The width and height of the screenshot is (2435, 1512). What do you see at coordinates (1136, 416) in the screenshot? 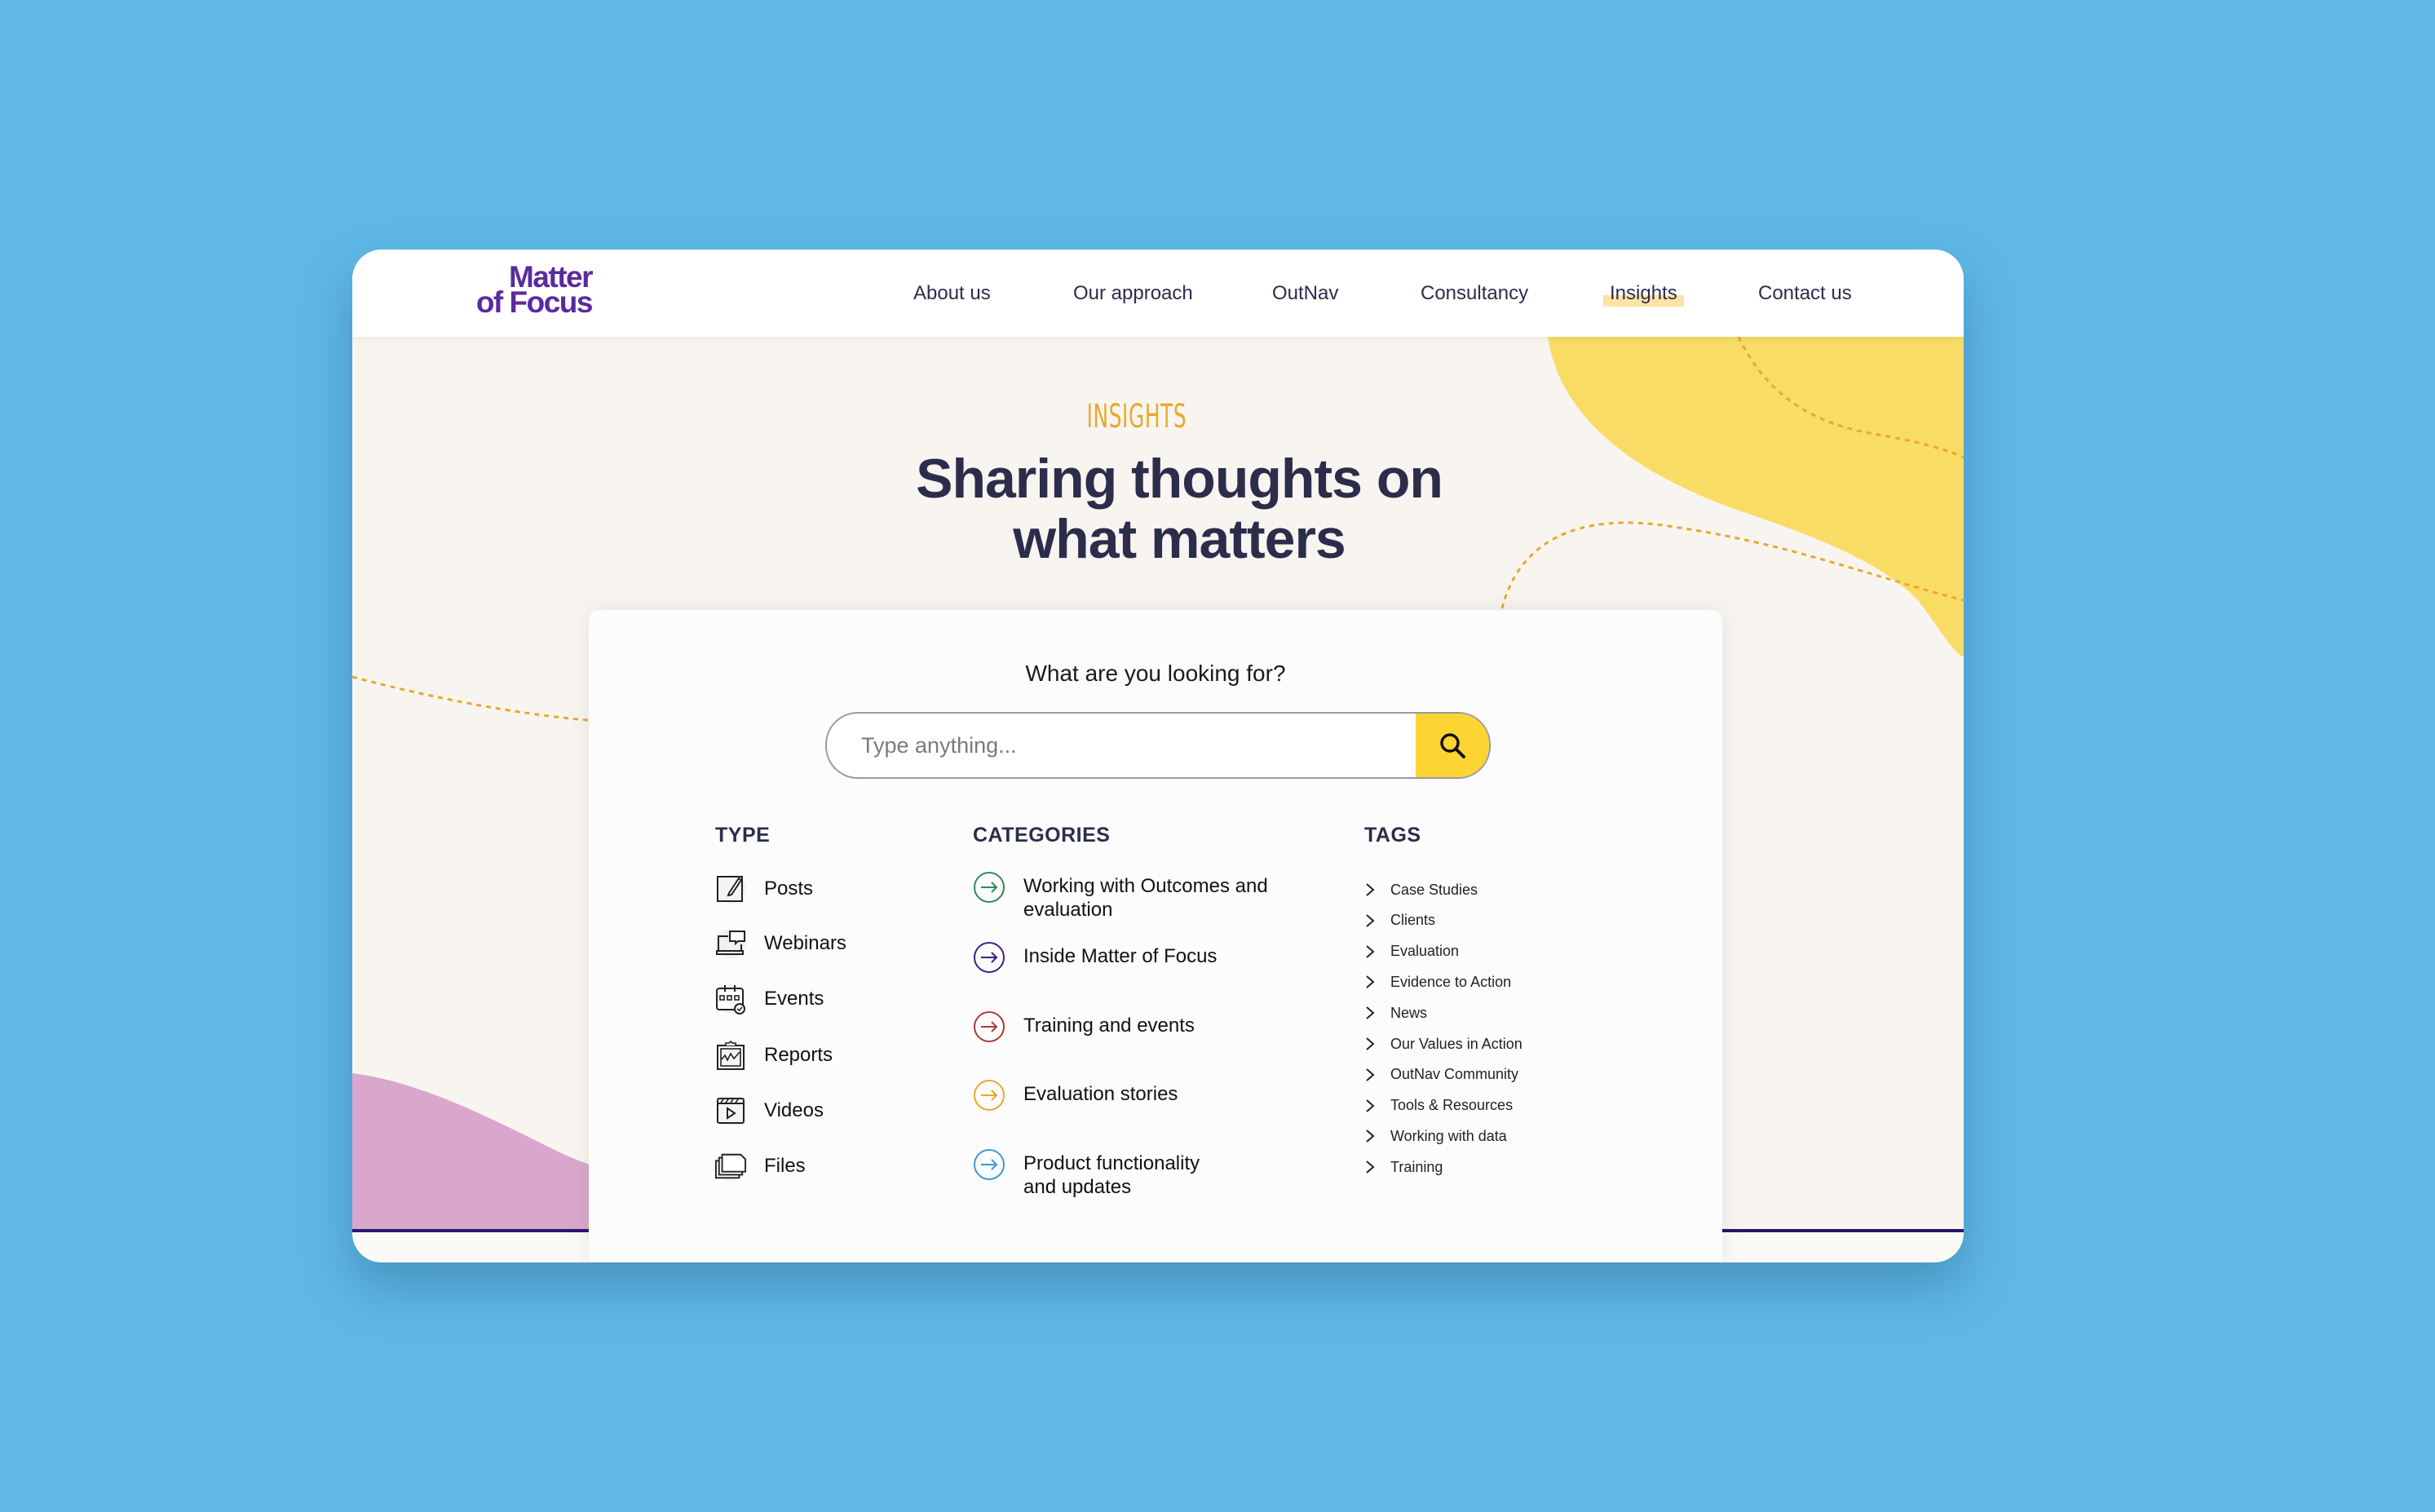
I see `eyebrow-text: INSIGHTS` at bounding box center [1136, 416].